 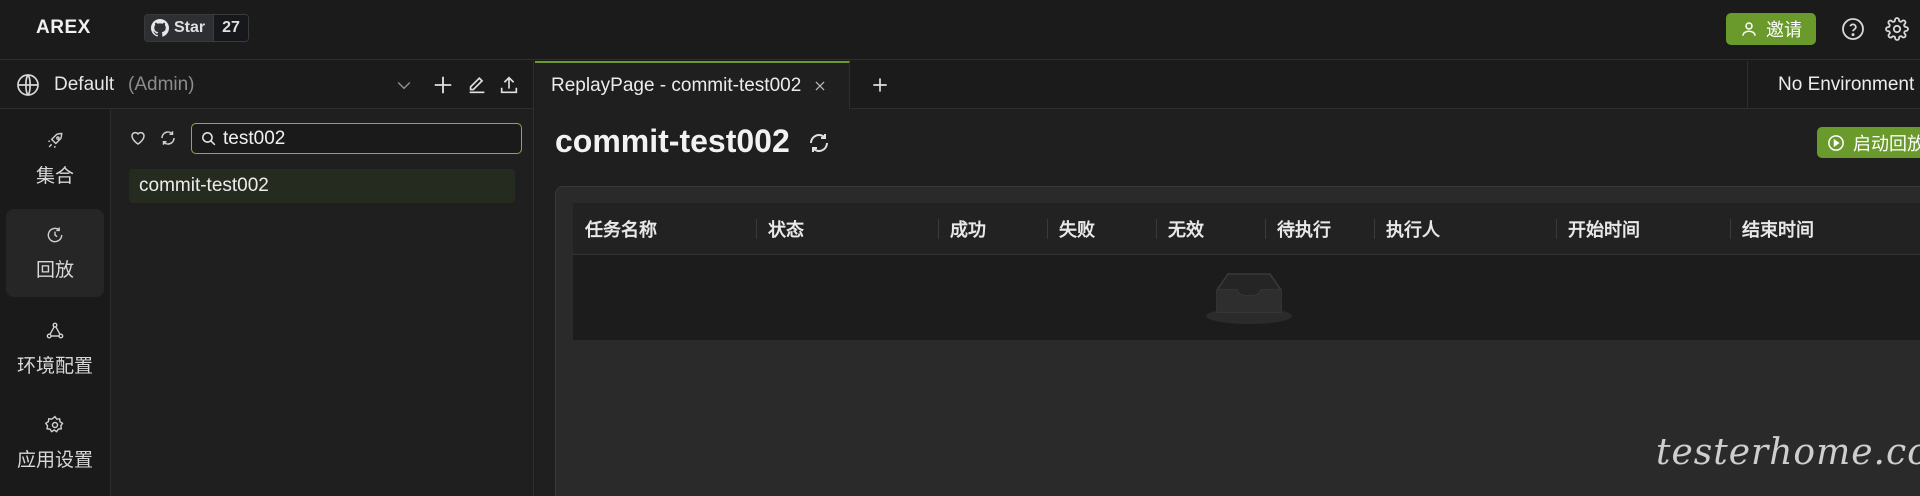 What do you see at coordinates (230, 28) in the screenshot?
I see `github-star-count: 27` at bounding box center [230, 28].